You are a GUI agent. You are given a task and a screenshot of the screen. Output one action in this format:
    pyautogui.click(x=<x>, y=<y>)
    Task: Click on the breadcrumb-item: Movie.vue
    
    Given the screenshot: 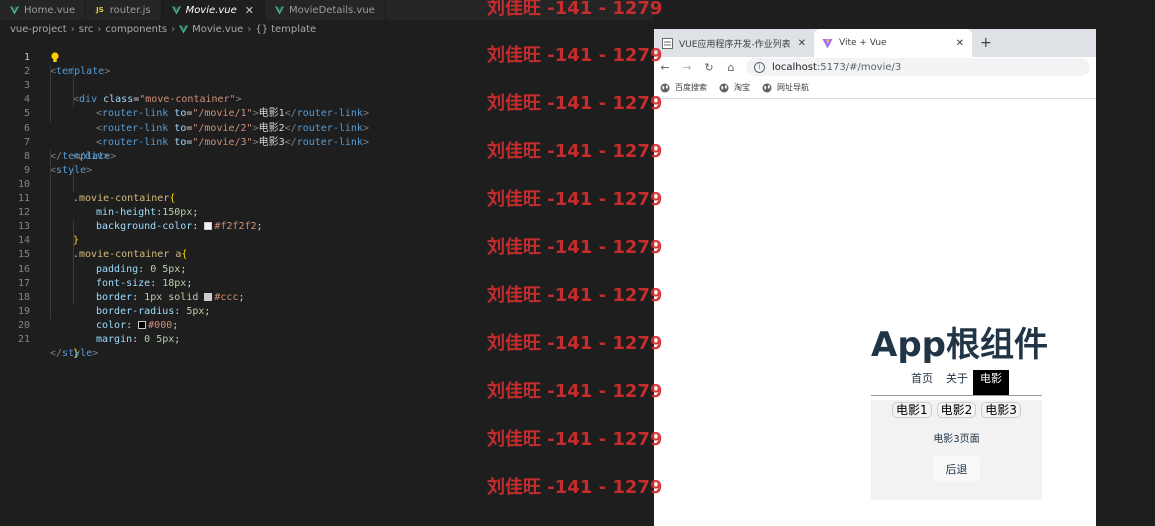 What is the action you would take?
    pyautogui.click(x=217, y=29)
    